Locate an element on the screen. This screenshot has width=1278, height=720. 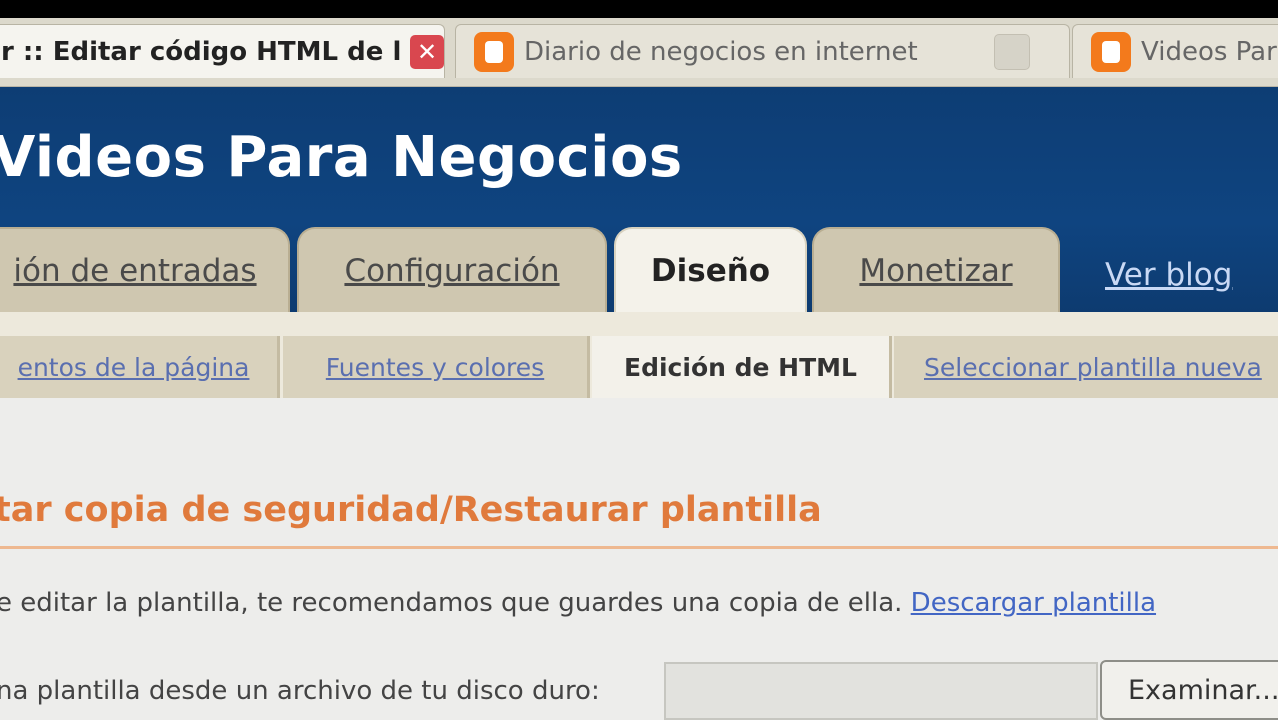
blog-title: Videos Para Negocios is located at coordinates (341, 157).